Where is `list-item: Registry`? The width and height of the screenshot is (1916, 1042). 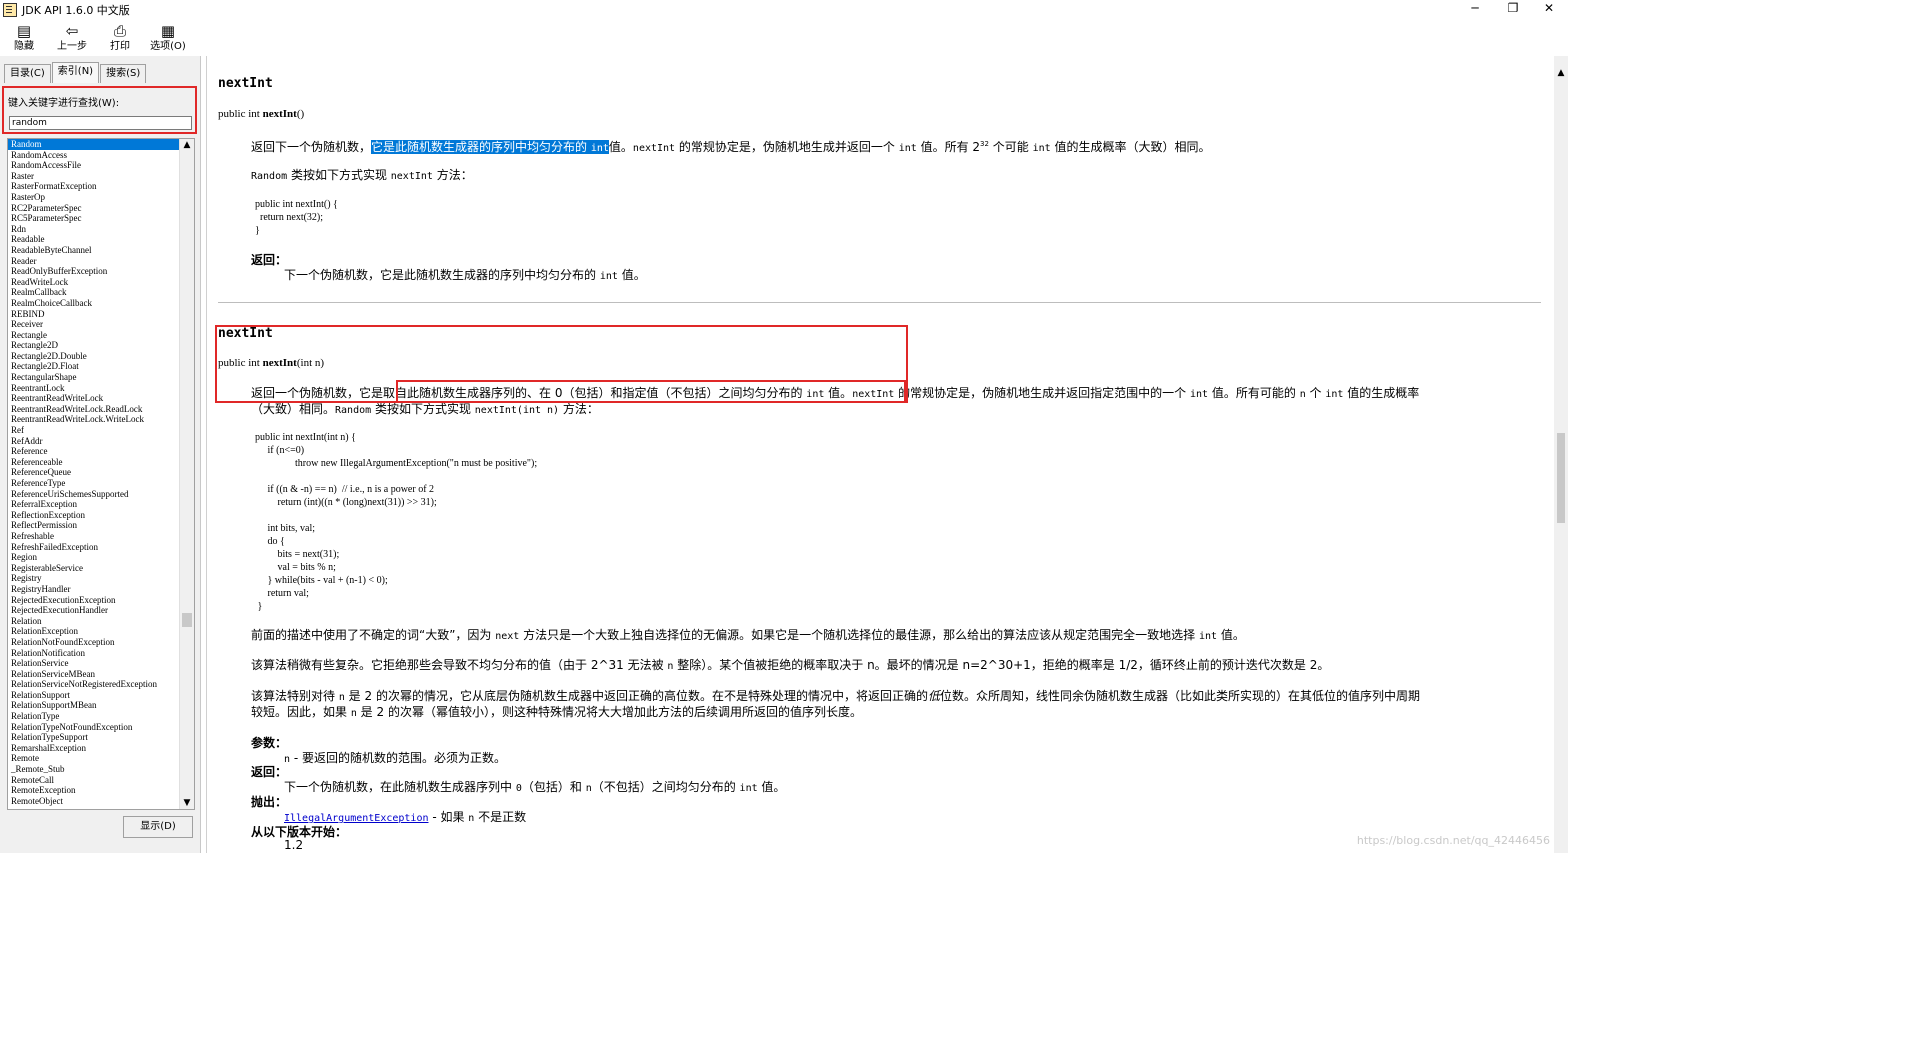 list-item: Registry is located at coordinates (93, 578).